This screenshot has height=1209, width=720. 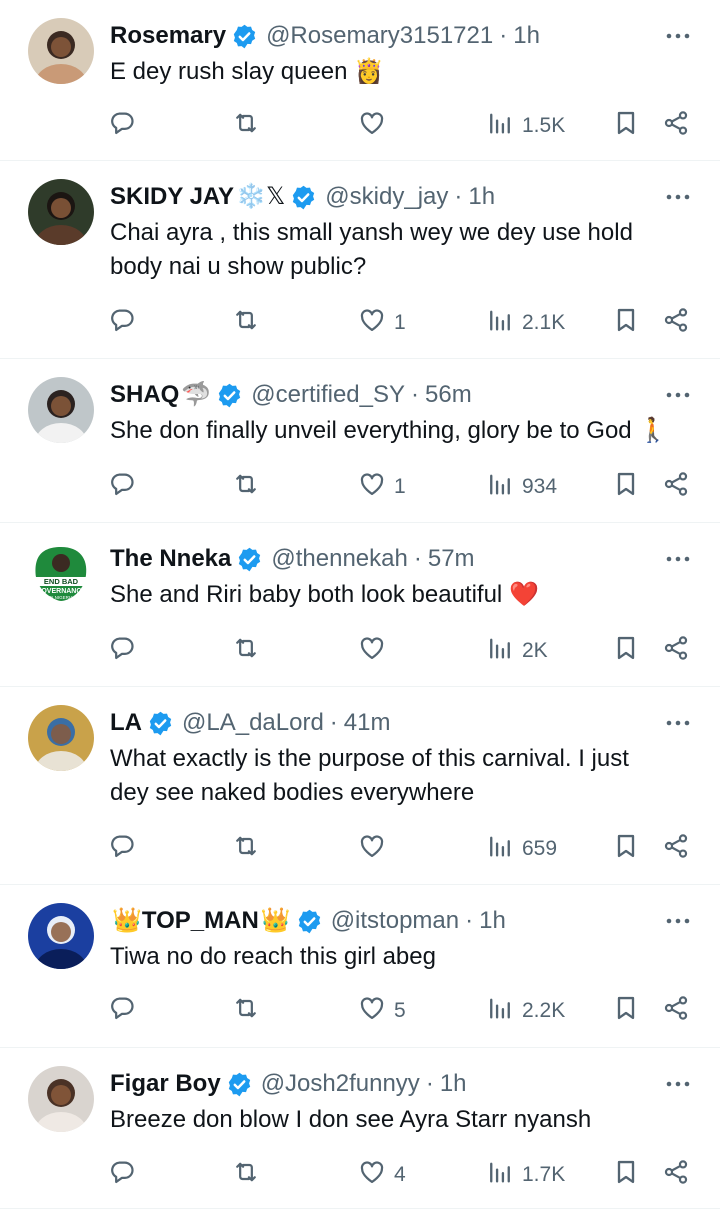 I want to click on text-emoji: 🚶, so click(x=653, y=430).